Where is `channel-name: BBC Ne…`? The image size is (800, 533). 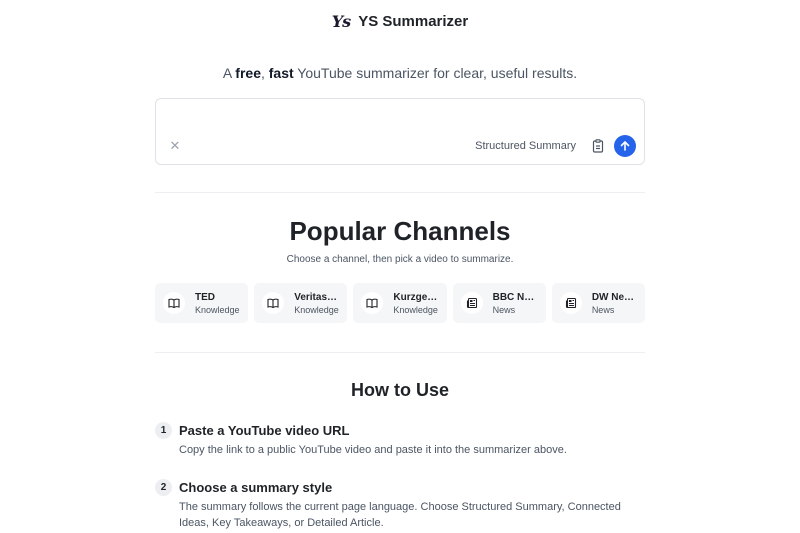
channel-name: BBC Ne… is located at coordinates (514, 297).